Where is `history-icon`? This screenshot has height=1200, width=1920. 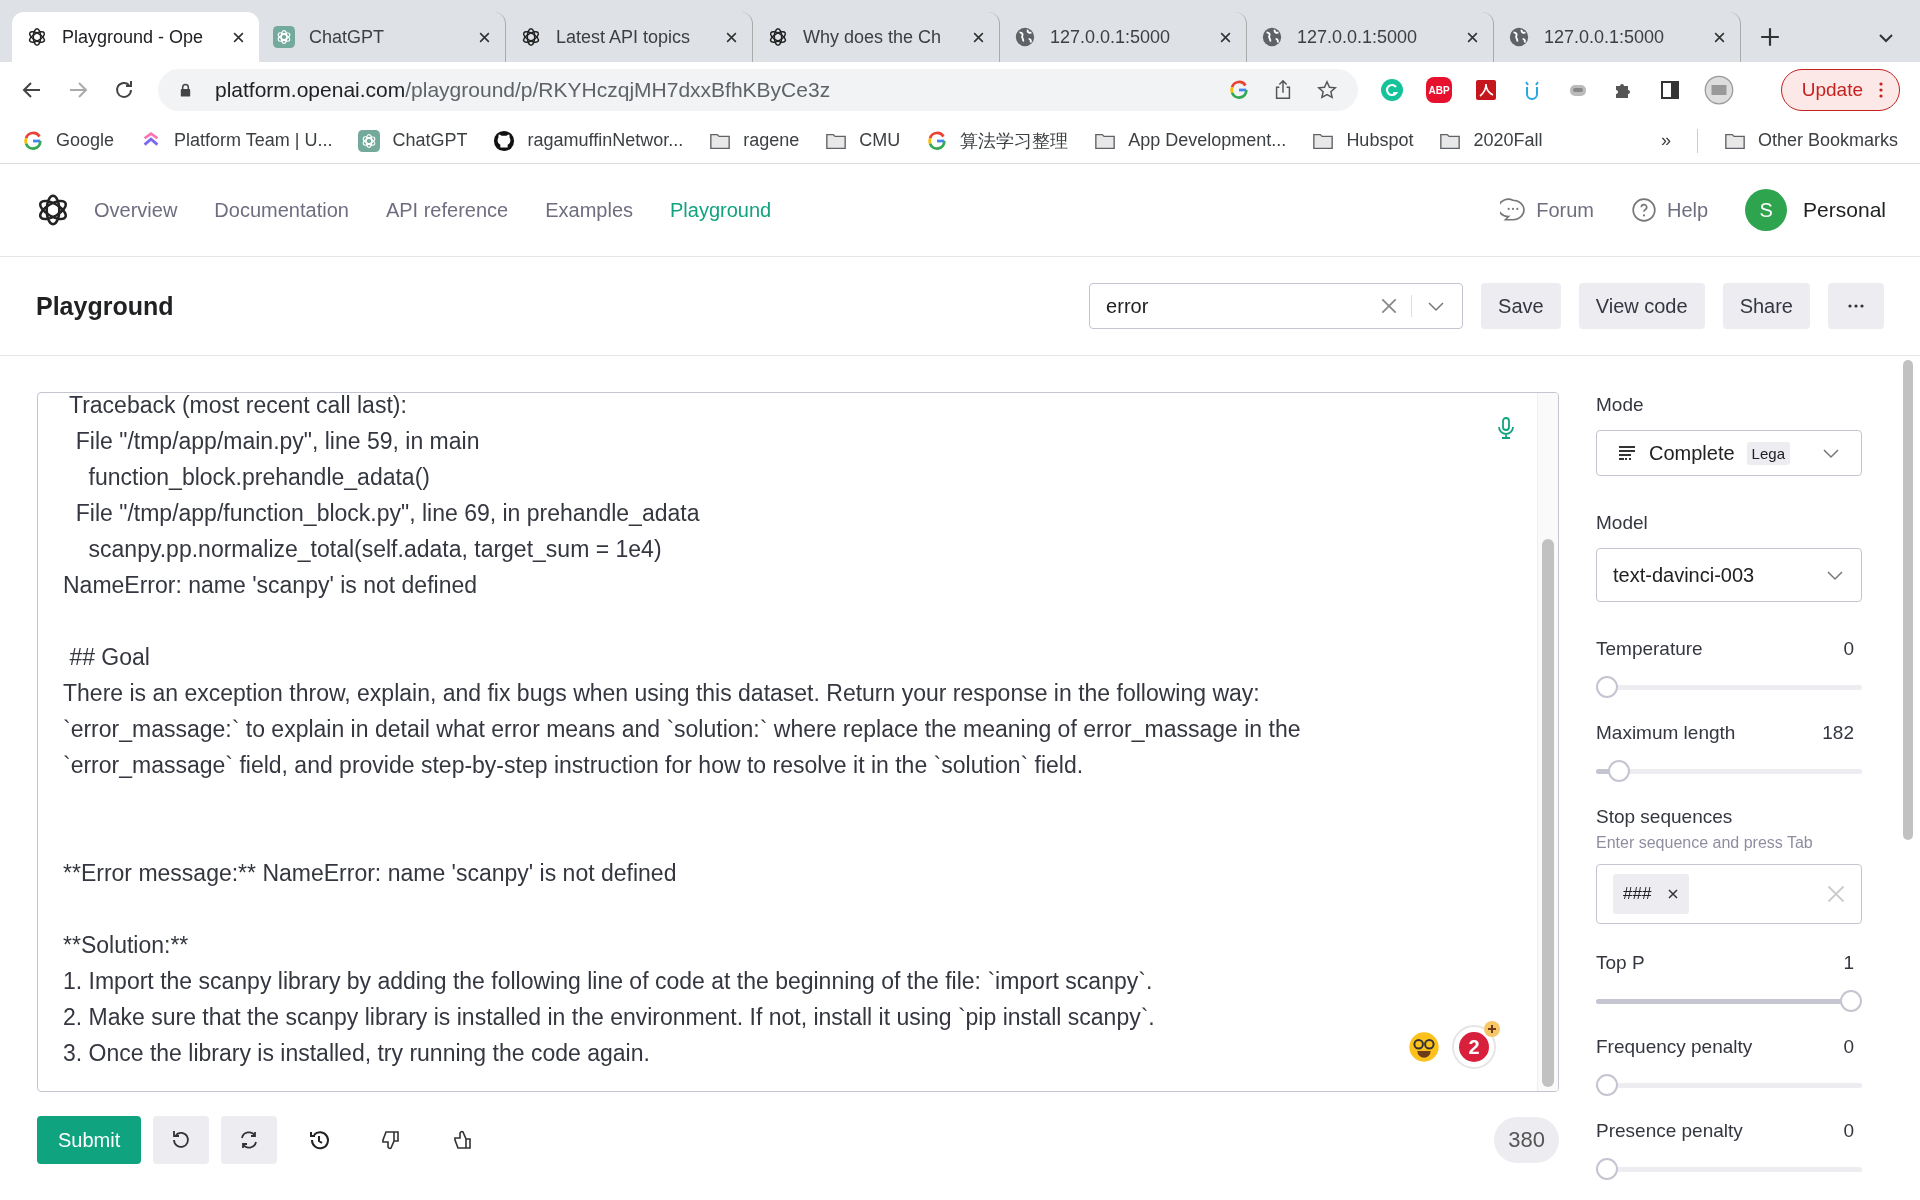
history-icon is located at coordinates (319, 1140).